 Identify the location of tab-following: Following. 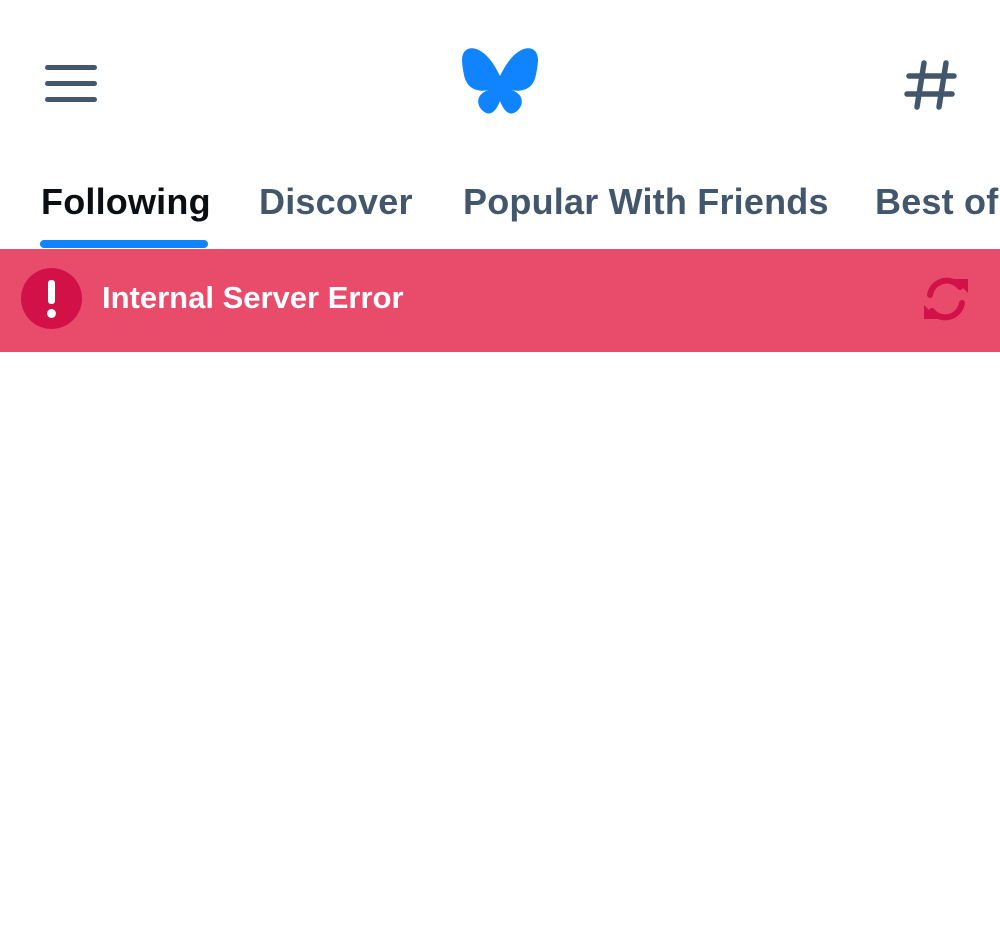
(126, 210).